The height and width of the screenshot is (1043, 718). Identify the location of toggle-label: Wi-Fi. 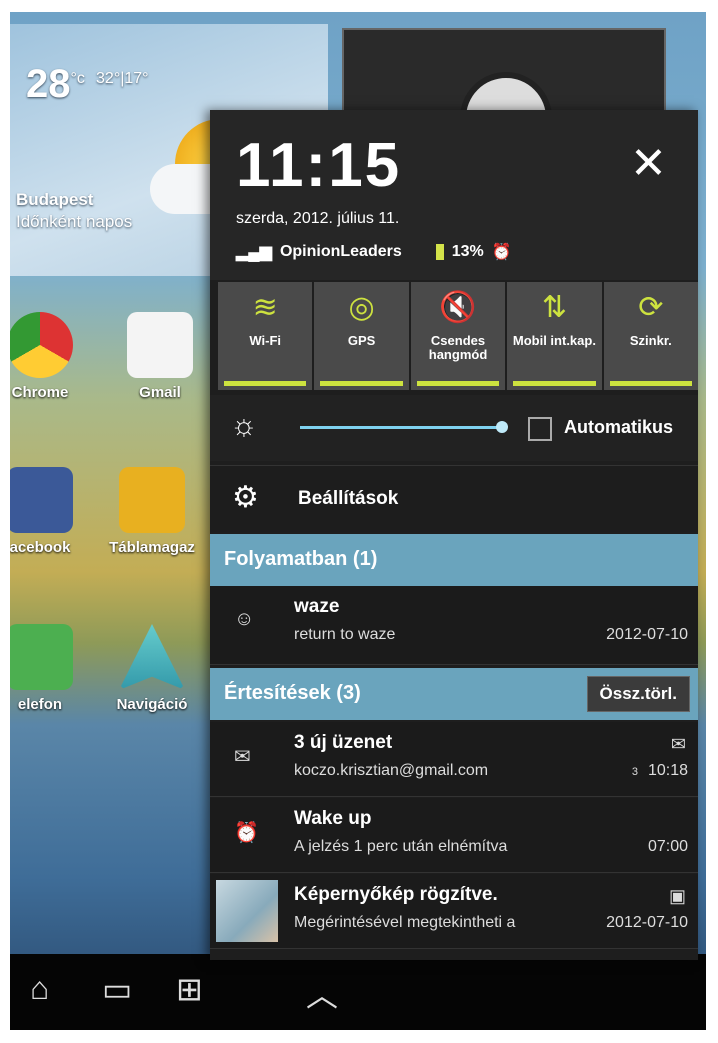
(265, 340).